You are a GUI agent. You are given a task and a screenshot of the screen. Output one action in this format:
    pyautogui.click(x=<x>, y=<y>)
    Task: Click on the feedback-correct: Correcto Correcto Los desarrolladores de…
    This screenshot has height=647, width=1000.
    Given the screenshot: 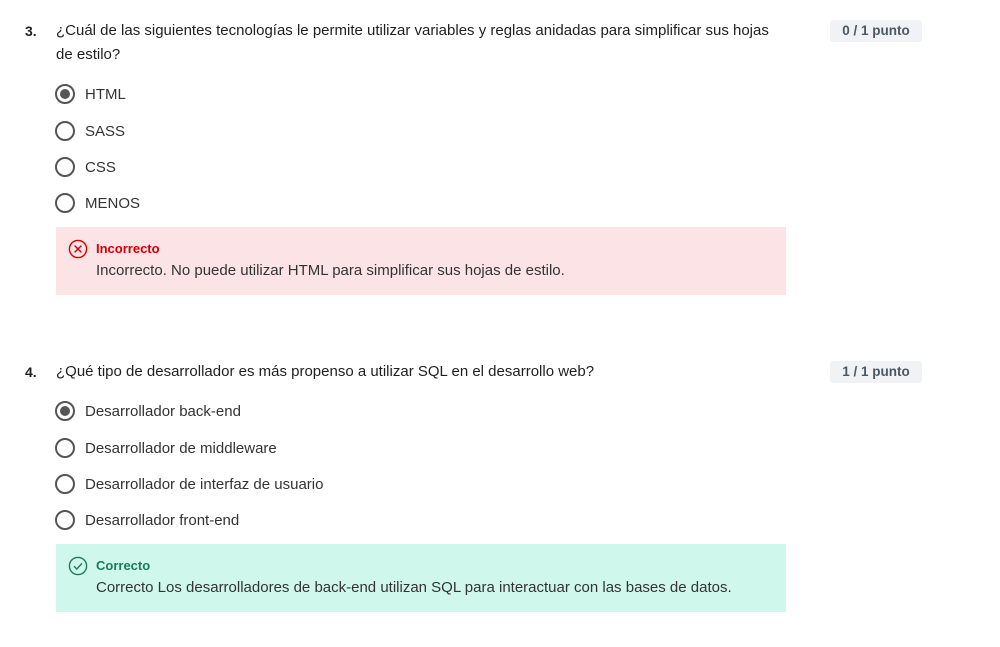 What is the action you would take?
    pyautogui.click(x=421, y=578)
    